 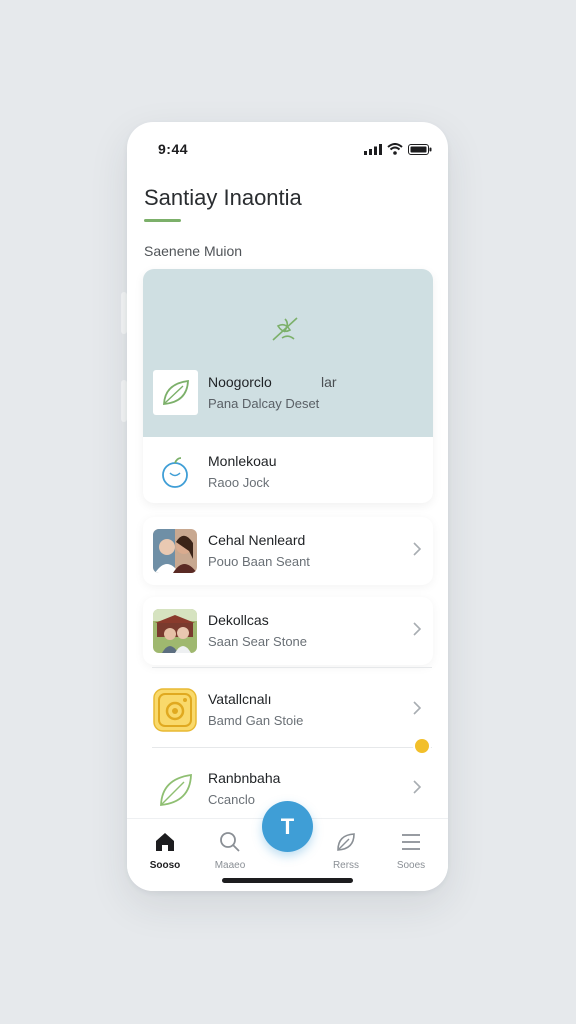 I want to click on couple-photo, so click(x=175, y=631).